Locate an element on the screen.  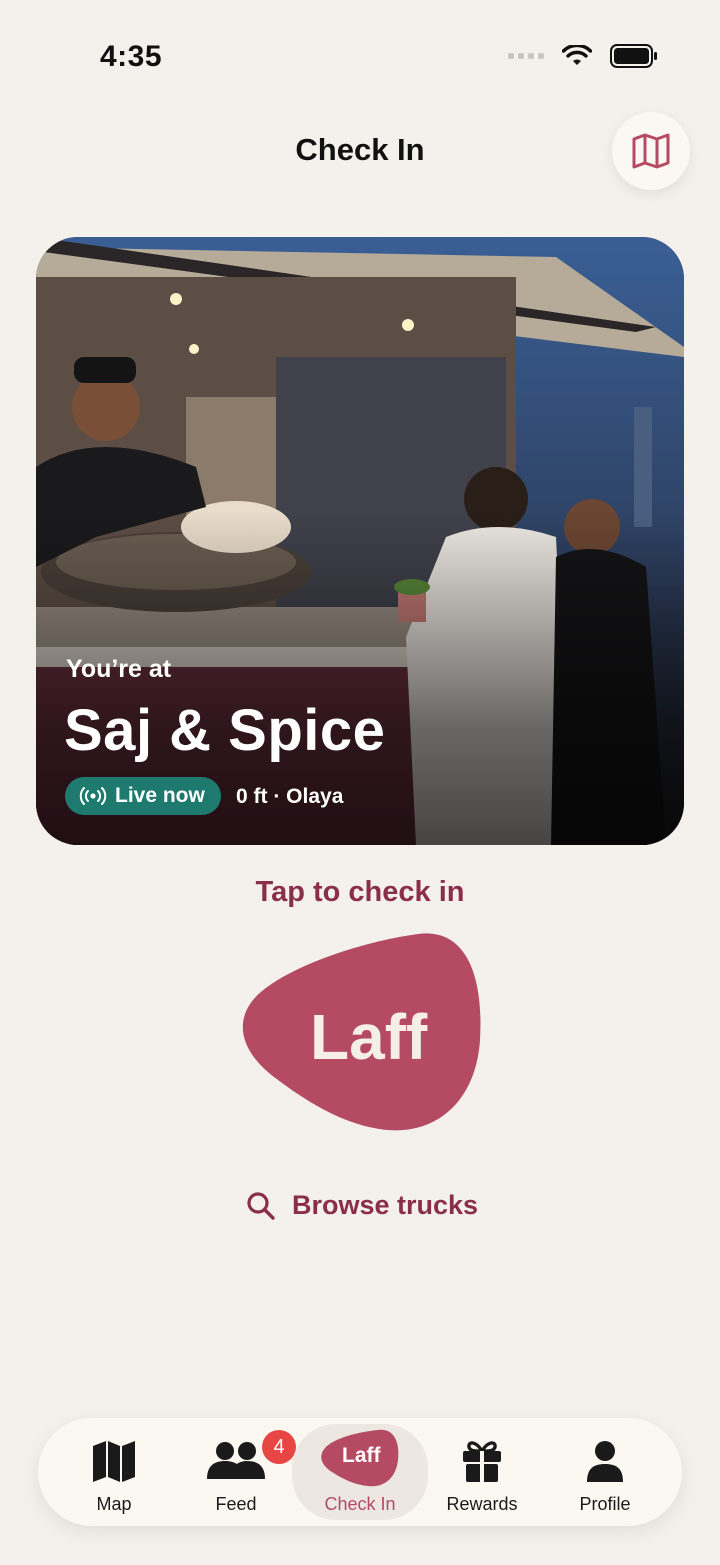
tab-check-in: Laff Check In is located at coordinates (360, 1472).